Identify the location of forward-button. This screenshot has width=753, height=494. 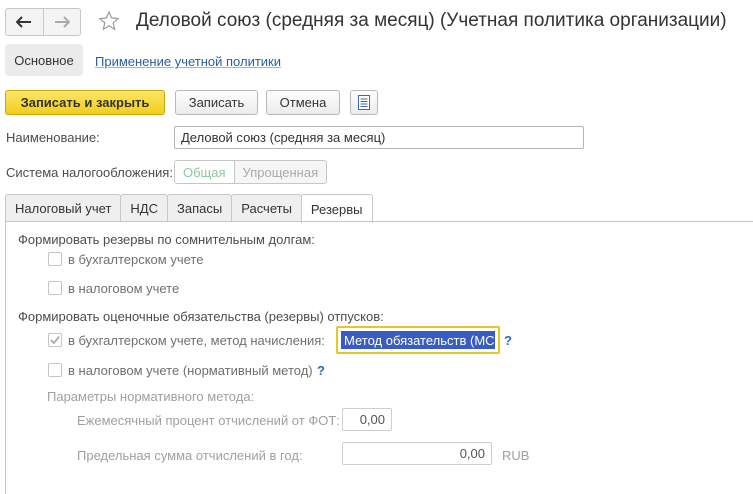
(61, 22).